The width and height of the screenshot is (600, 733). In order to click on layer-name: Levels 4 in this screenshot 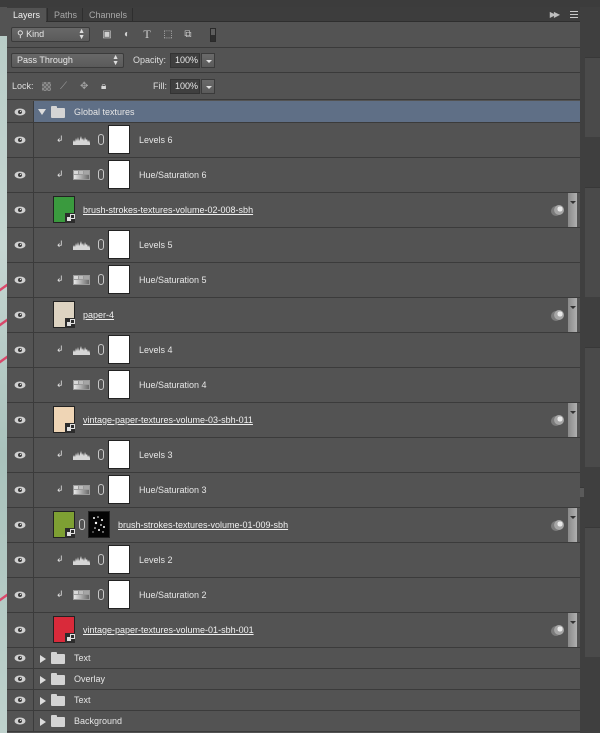, I will do `click(156, 350)`.